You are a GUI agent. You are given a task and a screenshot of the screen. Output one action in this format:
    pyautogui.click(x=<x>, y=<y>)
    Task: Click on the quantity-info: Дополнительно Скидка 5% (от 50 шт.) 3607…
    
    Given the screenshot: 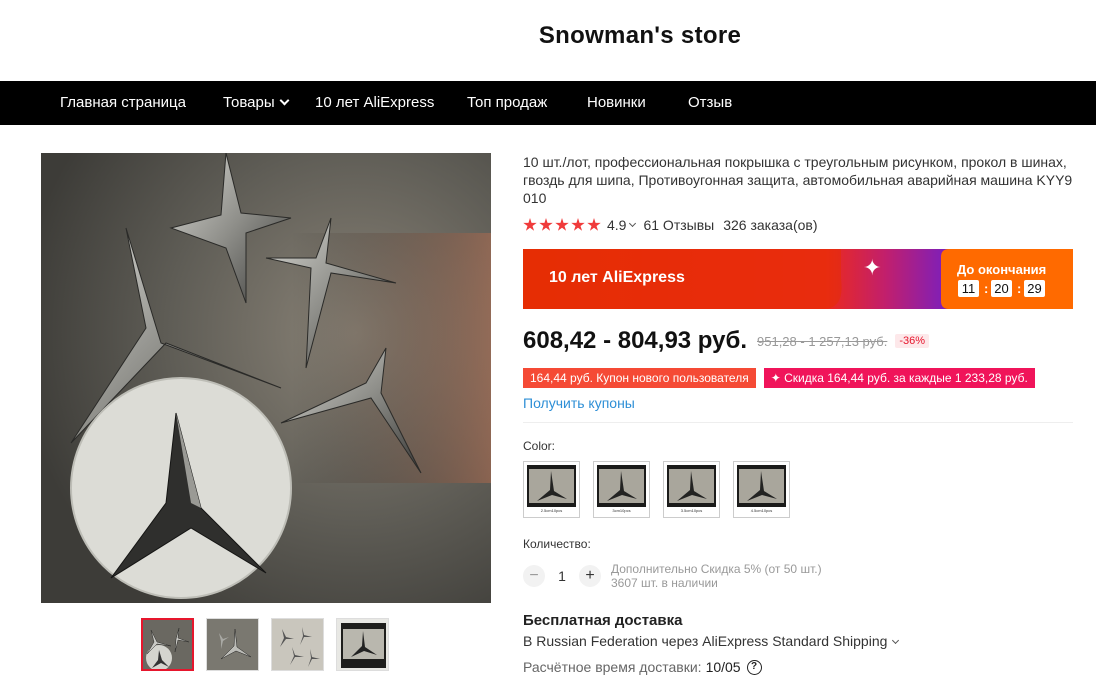 What is the action you would take?
    pyautogui.click(x=716, y=576)
    